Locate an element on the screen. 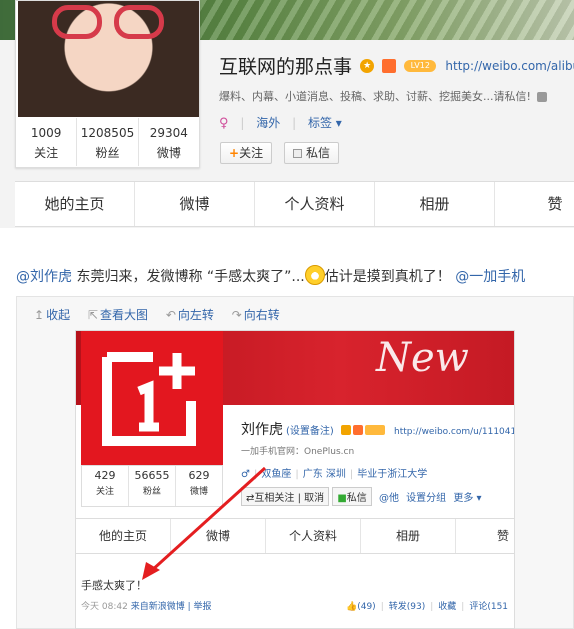  tab-likes: 赞 is located at coordinates (534, 204).